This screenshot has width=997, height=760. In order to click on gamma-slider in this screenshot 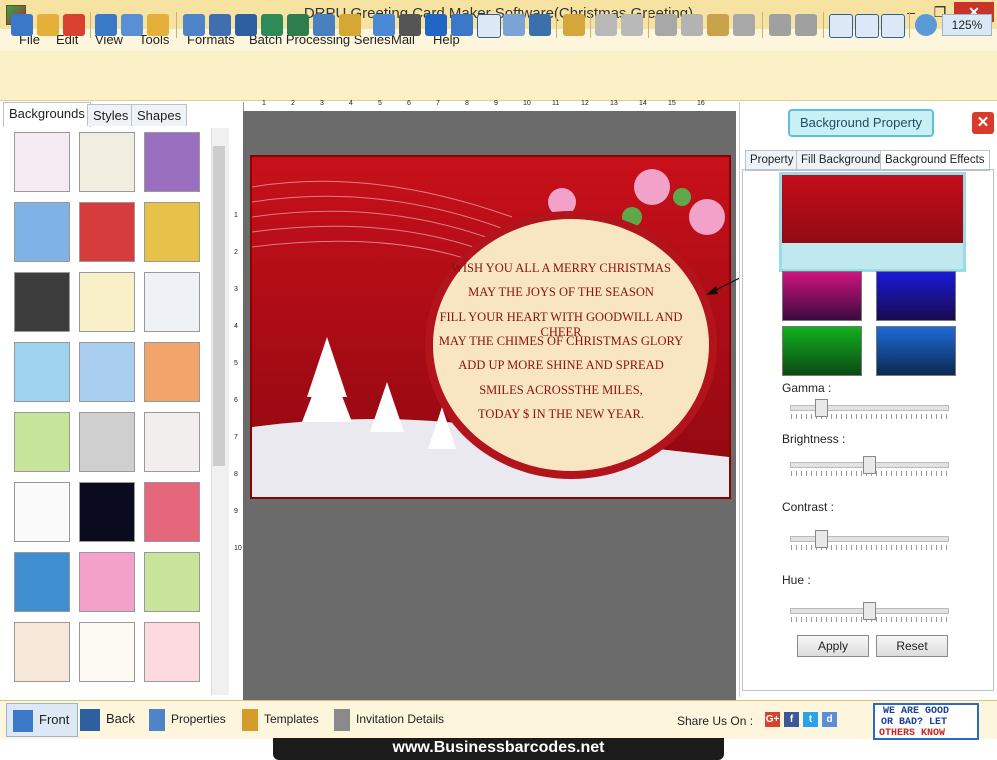, I will do `click(869, 408)`.